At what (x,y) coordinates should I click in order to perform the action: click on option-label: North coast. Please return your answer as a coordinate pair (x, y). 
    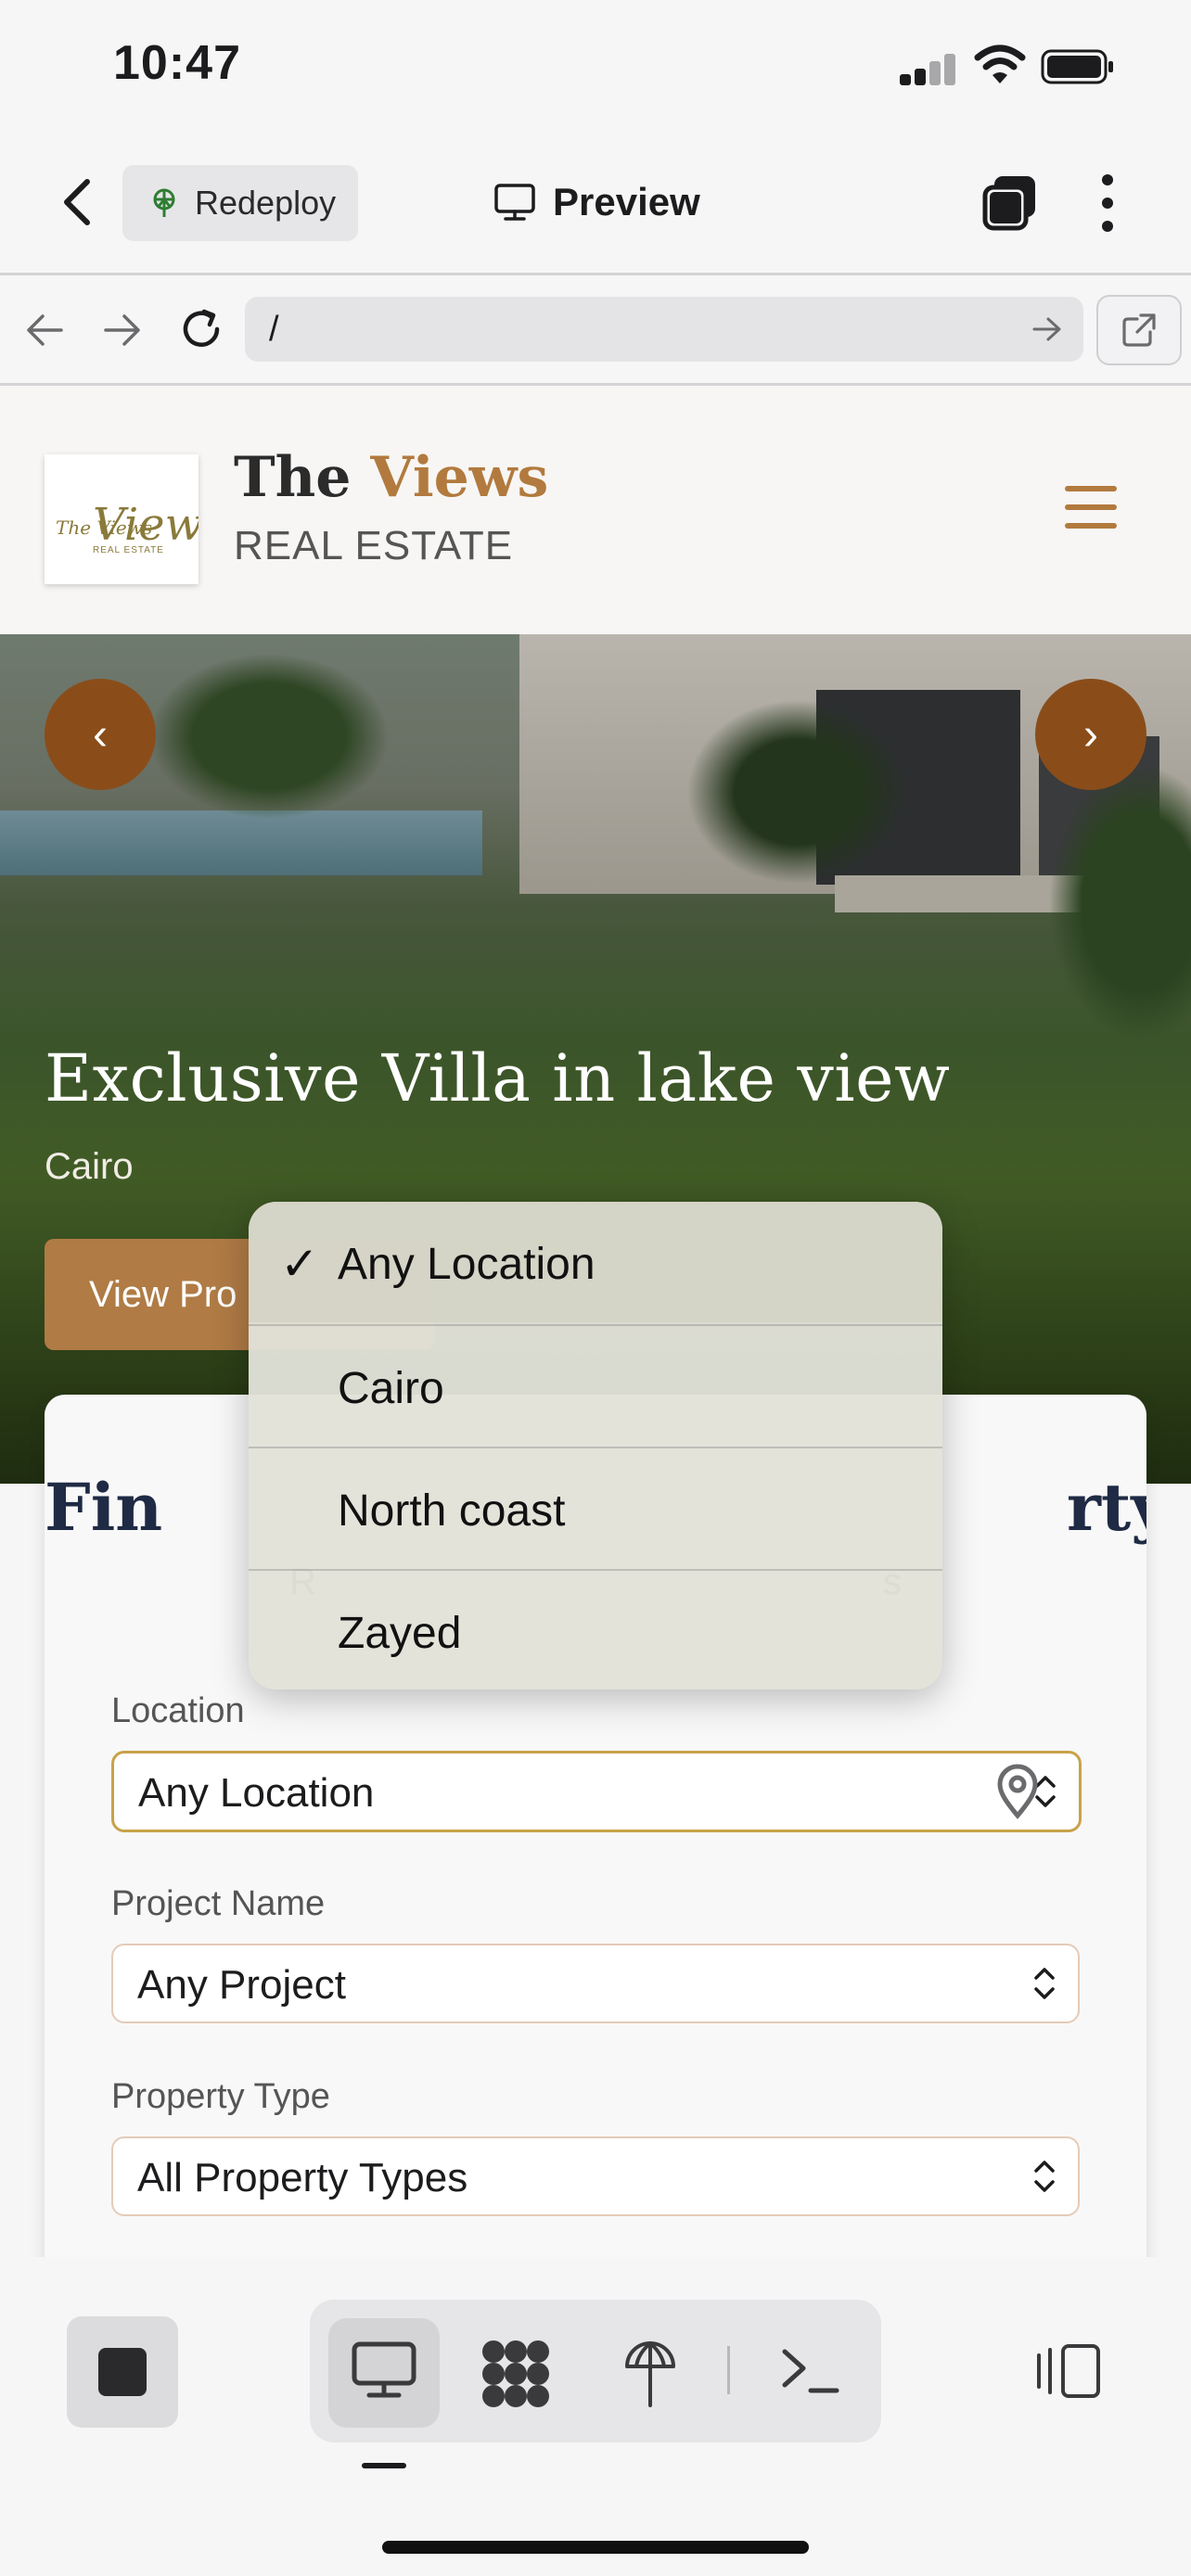
    Looking at the image, I should click on (452, 1511).